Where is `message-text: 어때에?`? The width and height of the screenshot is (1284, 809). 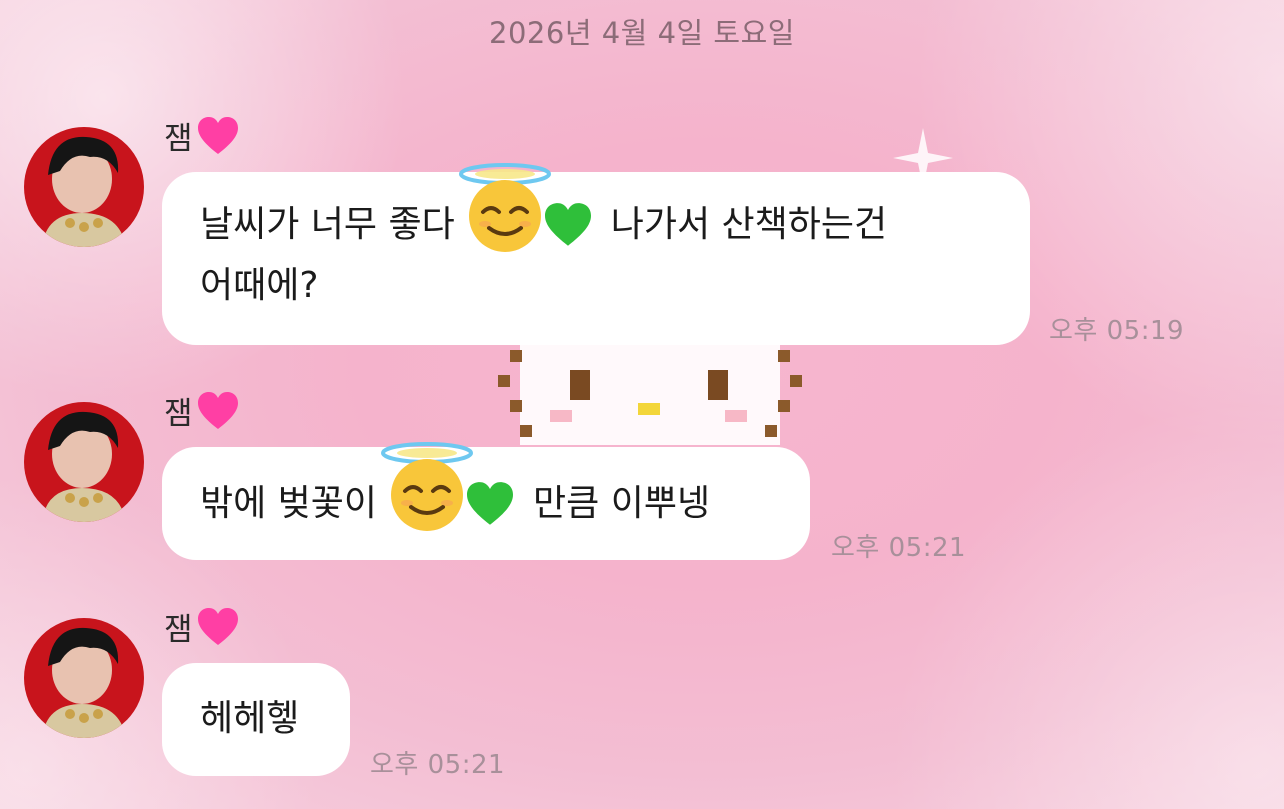 message-text: 어때에? is located at coordinates (259, 285).